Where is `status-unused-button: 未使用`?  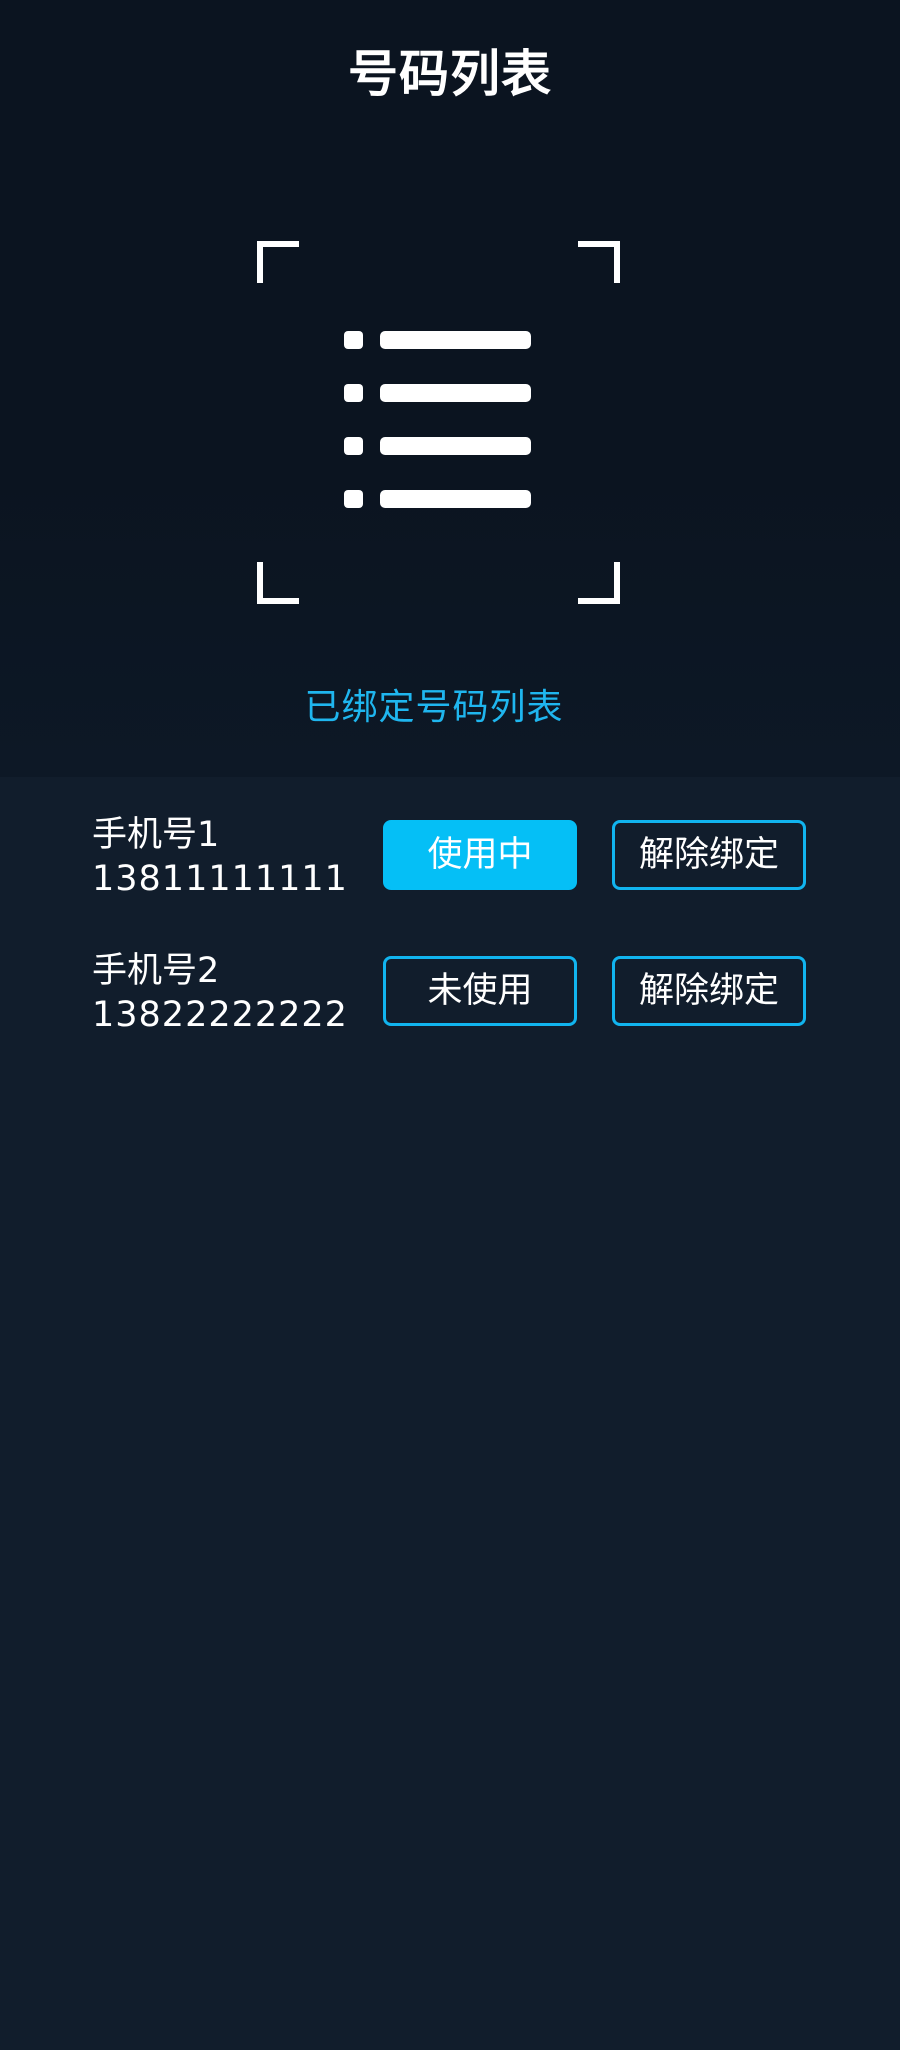
status-unused-button: 未使用 is located at coordinates (480, 991).